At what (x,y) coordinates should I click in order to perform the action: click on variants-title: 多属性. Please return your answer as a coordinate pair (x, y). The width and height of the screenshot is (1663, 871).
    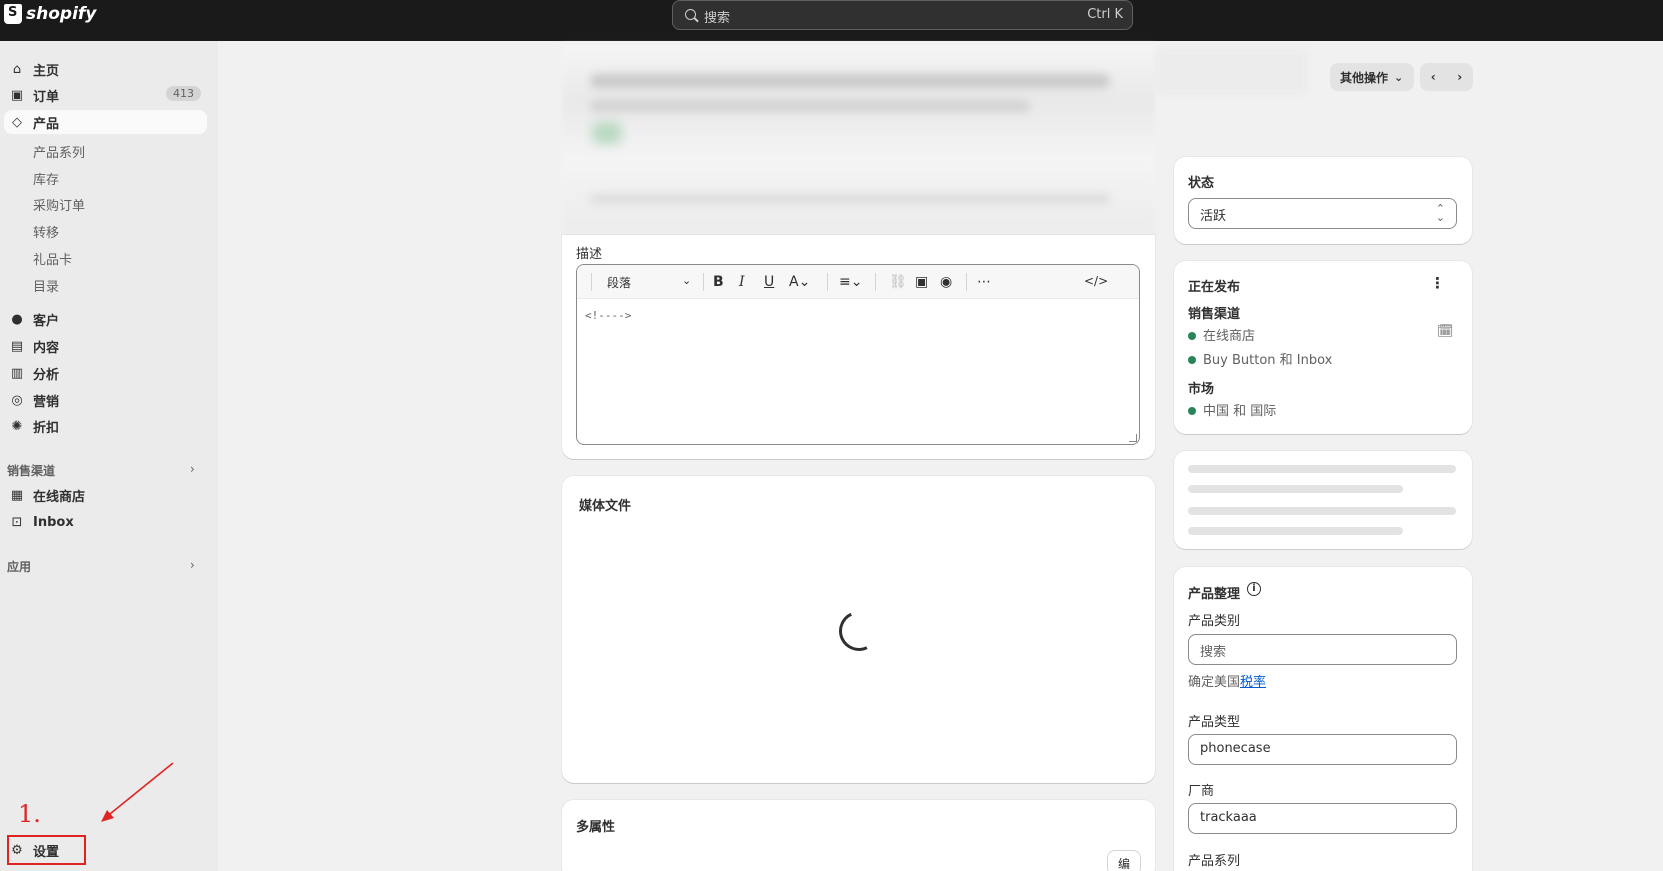
    Looking at the image, I should click on (596, 827).